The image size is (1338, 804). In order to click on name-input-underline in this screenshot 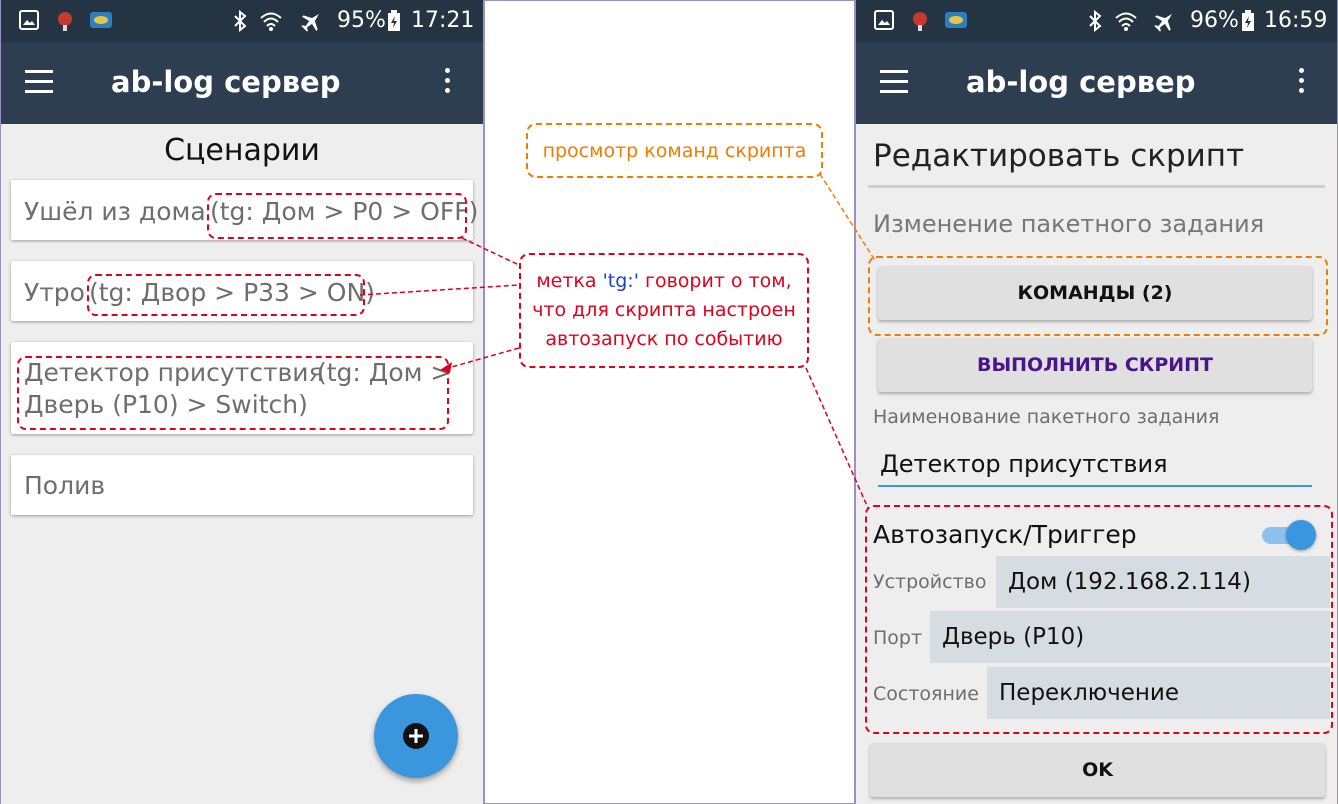, I will do `click(1095, 486)`.